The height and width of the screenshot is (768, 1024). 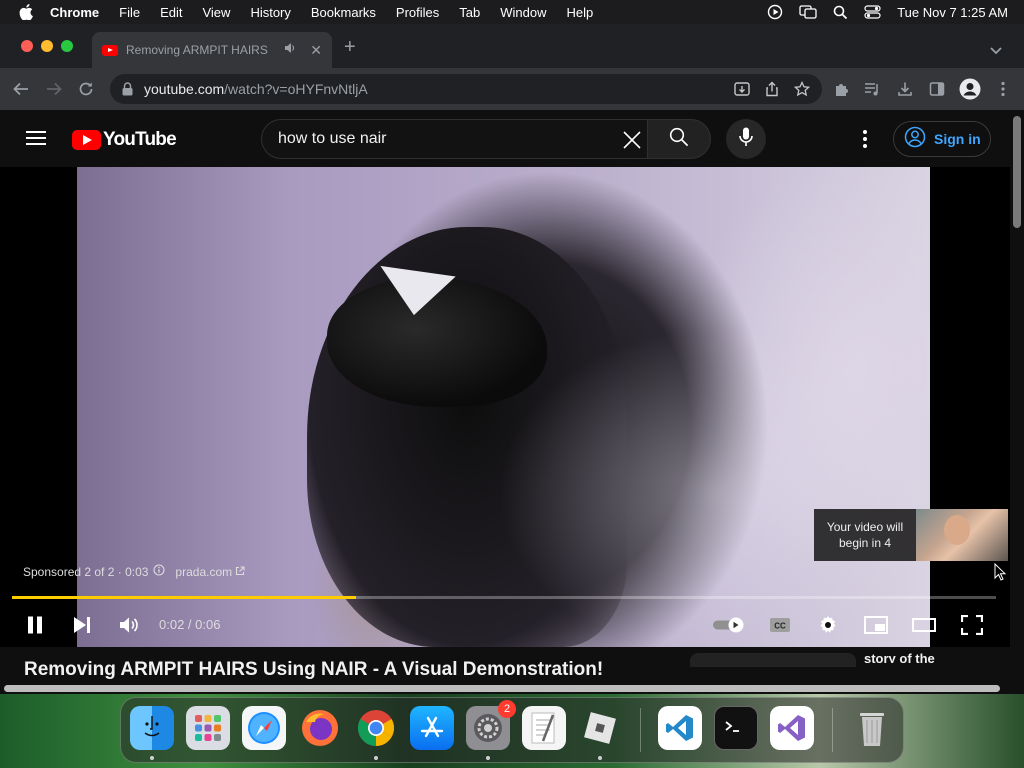 I want to click on chrome-icon, so click(x=376, y=728).